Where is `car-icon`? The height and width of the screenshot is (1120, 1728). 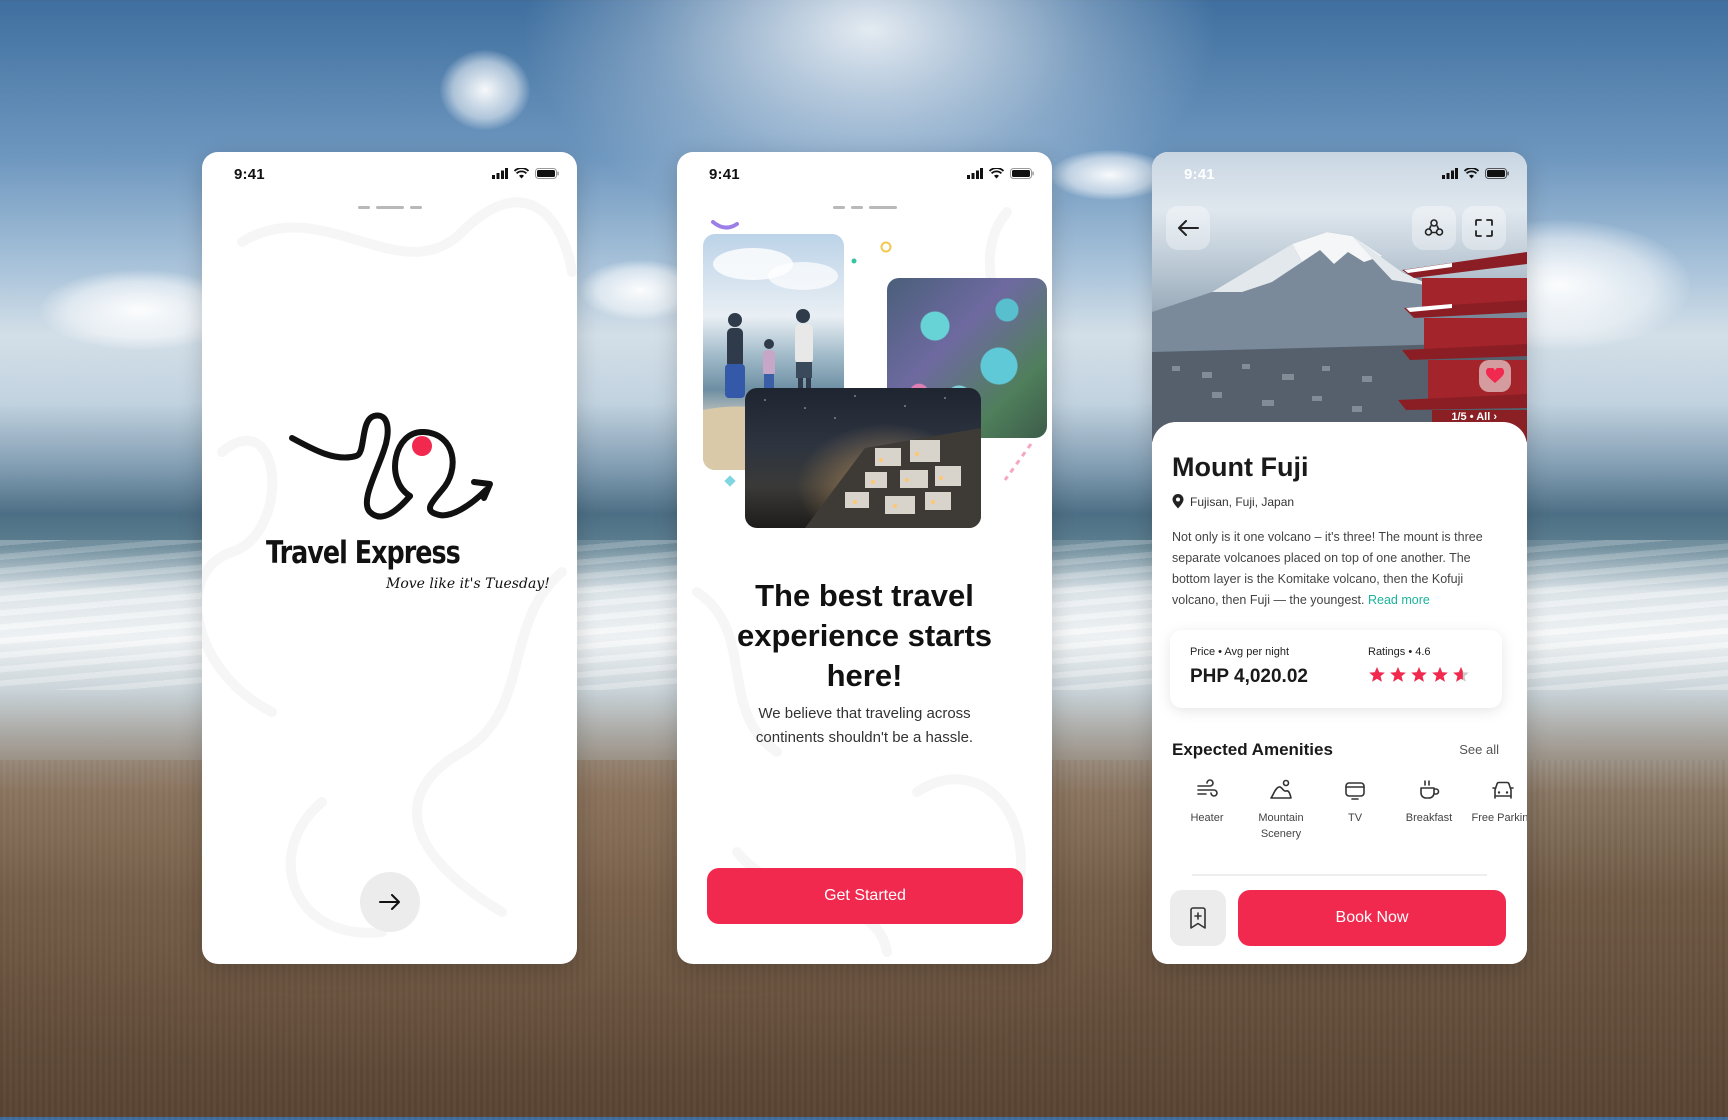 car-icon is located at coordinates (1503, 790).